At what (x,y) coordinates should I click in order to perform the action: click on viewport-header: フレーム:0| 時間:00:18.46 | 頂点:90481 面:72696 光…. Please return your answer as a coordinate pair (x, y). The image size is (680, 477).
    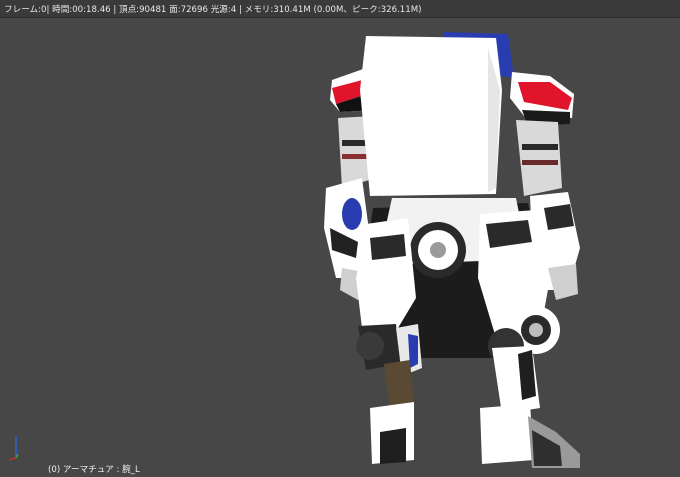
    Looking at the image, I should click on (340, 9).